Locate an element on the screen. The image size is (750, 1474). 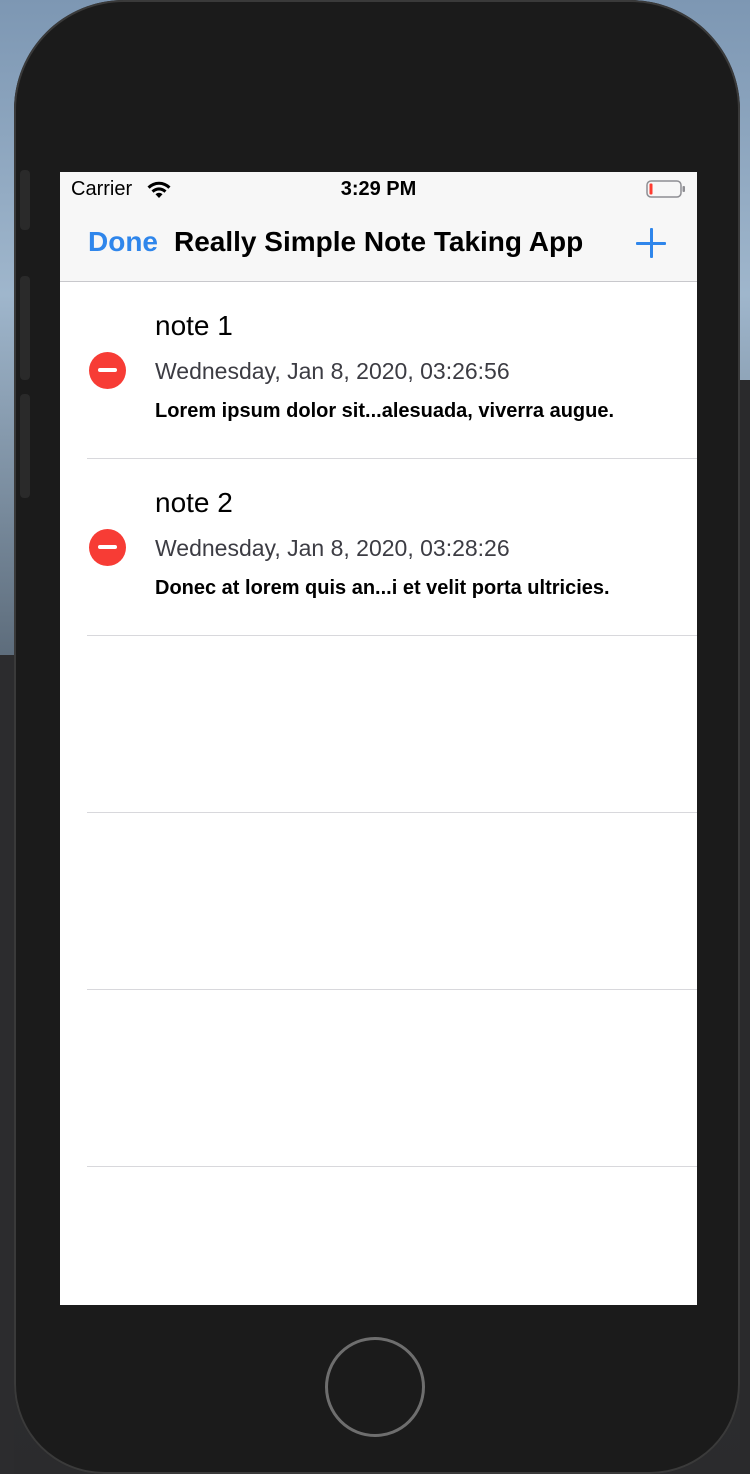
desktop-background-strip is located at coordinates (7, 1064).